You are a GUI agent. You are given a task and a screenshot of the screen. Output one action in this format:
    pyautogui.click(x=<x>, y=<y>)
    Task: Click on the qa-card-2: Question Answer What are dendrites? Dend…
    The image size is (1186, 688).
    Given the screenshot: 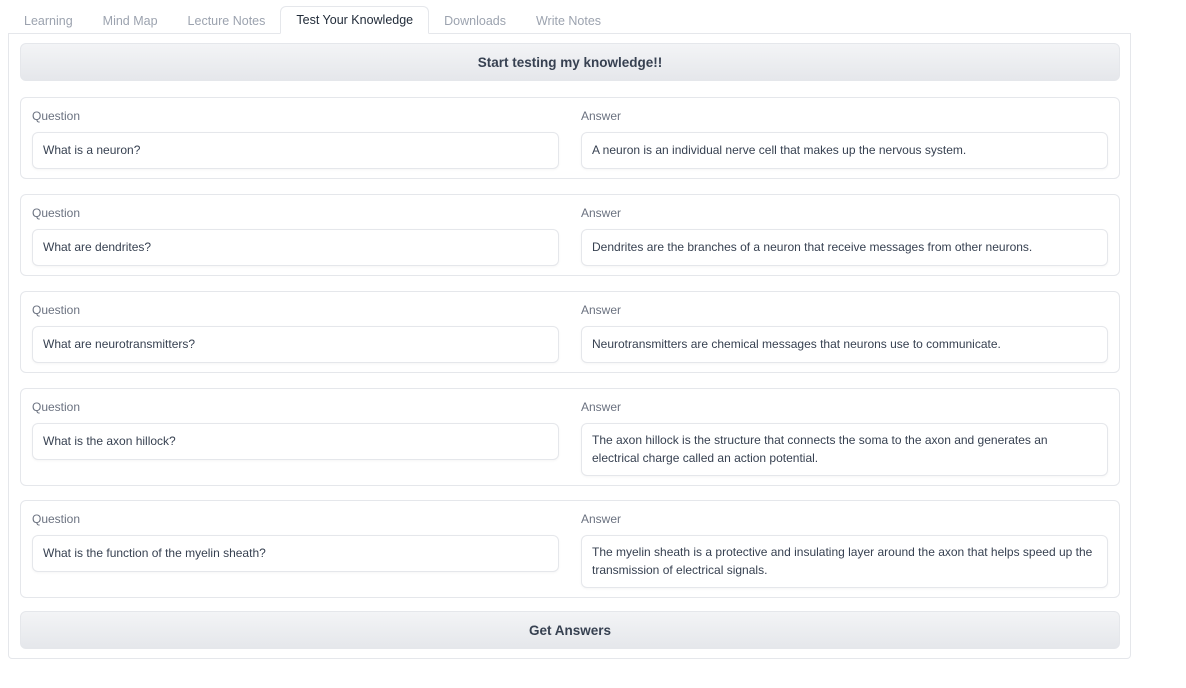 What is the action you would take?
    pyautogui.click(x=570, y=235)
    